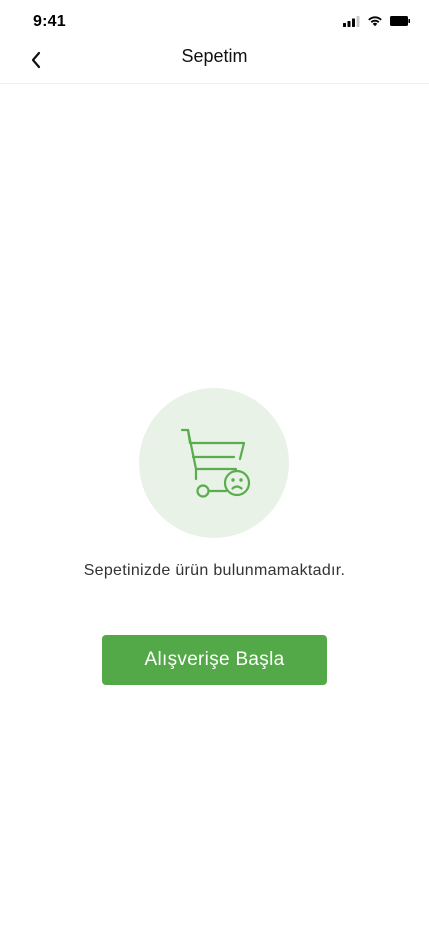  I want to click on sad-cart-icon, so click(215, 463).